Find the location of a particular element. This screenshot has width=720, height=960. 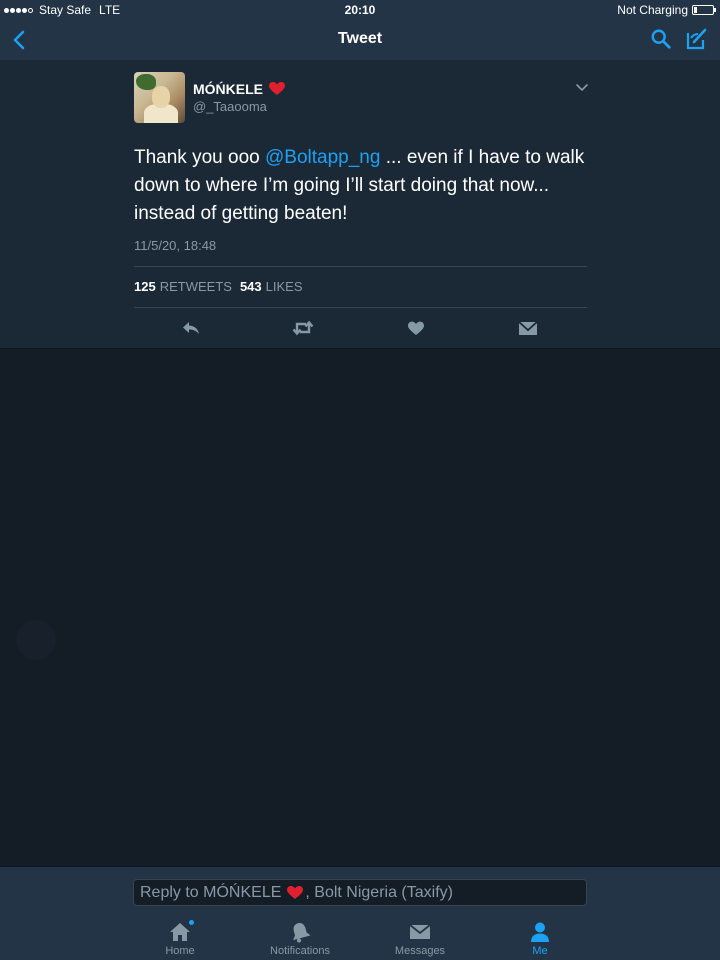

reply-input: Reply to MÓŃKELE , Bolt Nigeria (Taxify) is located at coordinates (360, 892).